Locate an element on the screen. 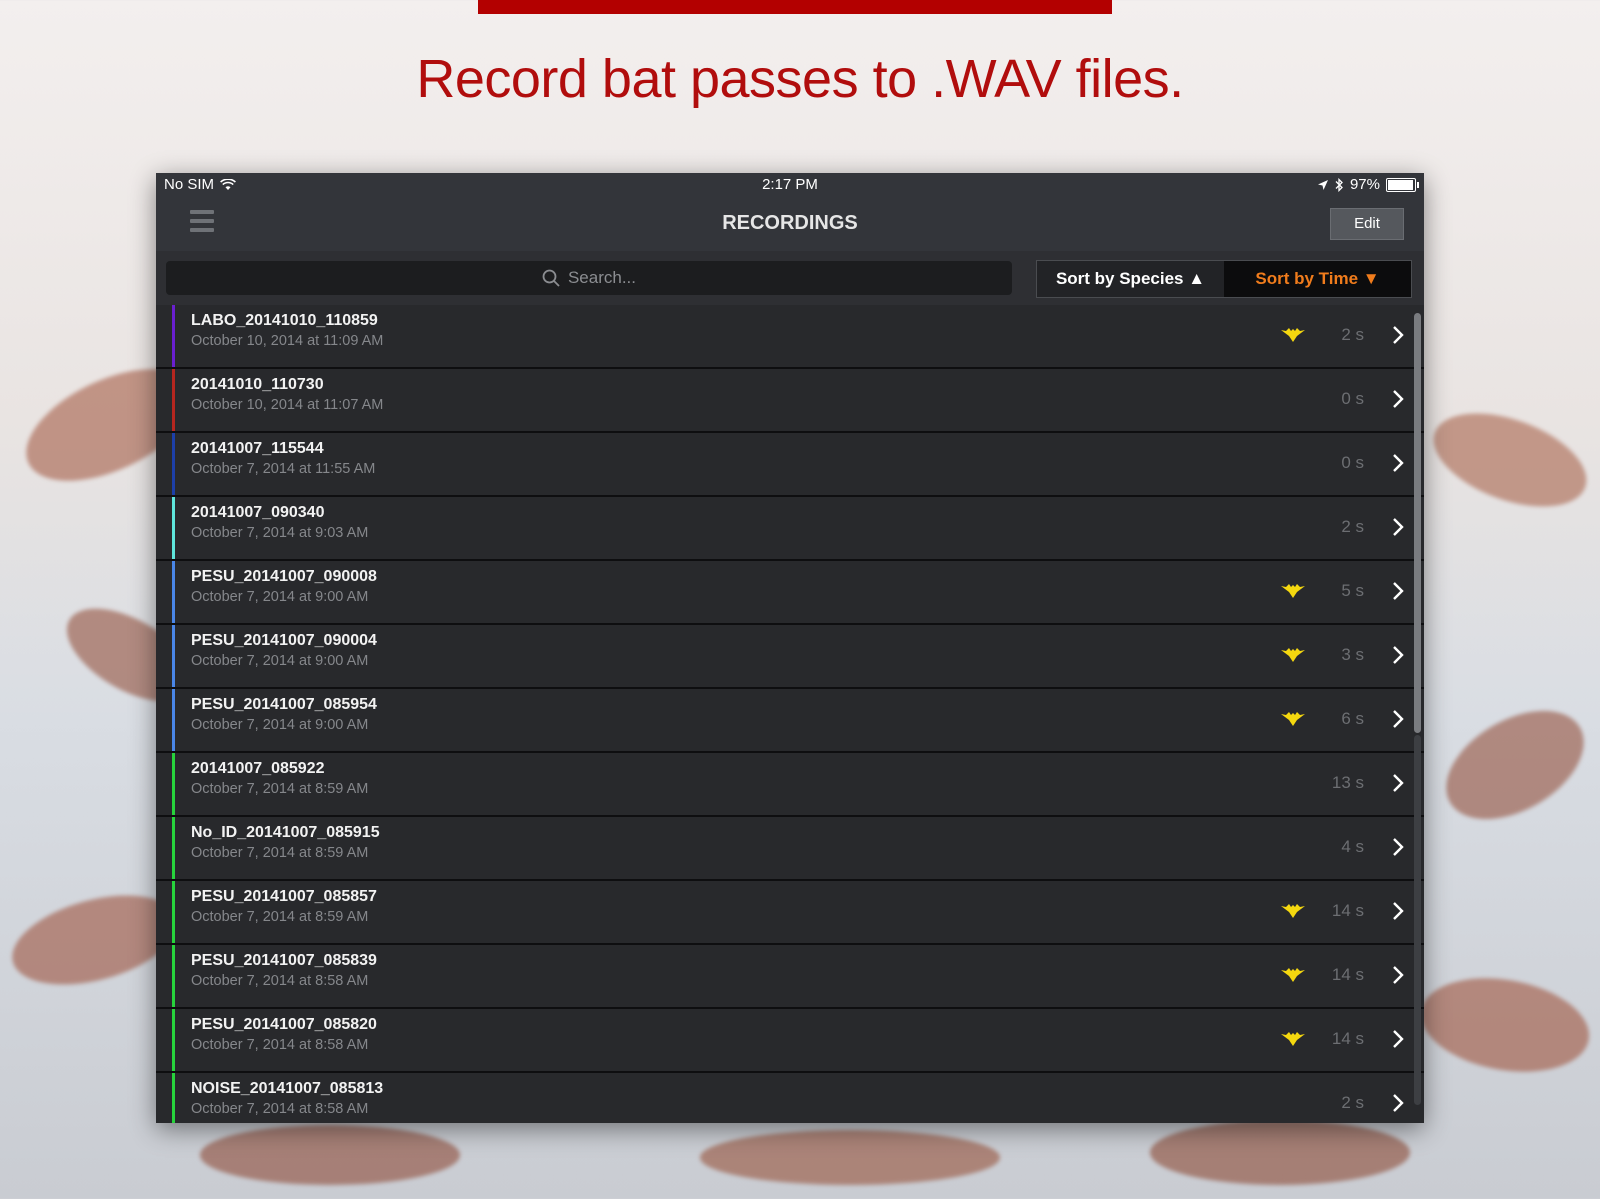 The height and width of the screenshot is (1199, 1600). recording-name: PESU_20141007_090004 is located at coordinates (284, 640).